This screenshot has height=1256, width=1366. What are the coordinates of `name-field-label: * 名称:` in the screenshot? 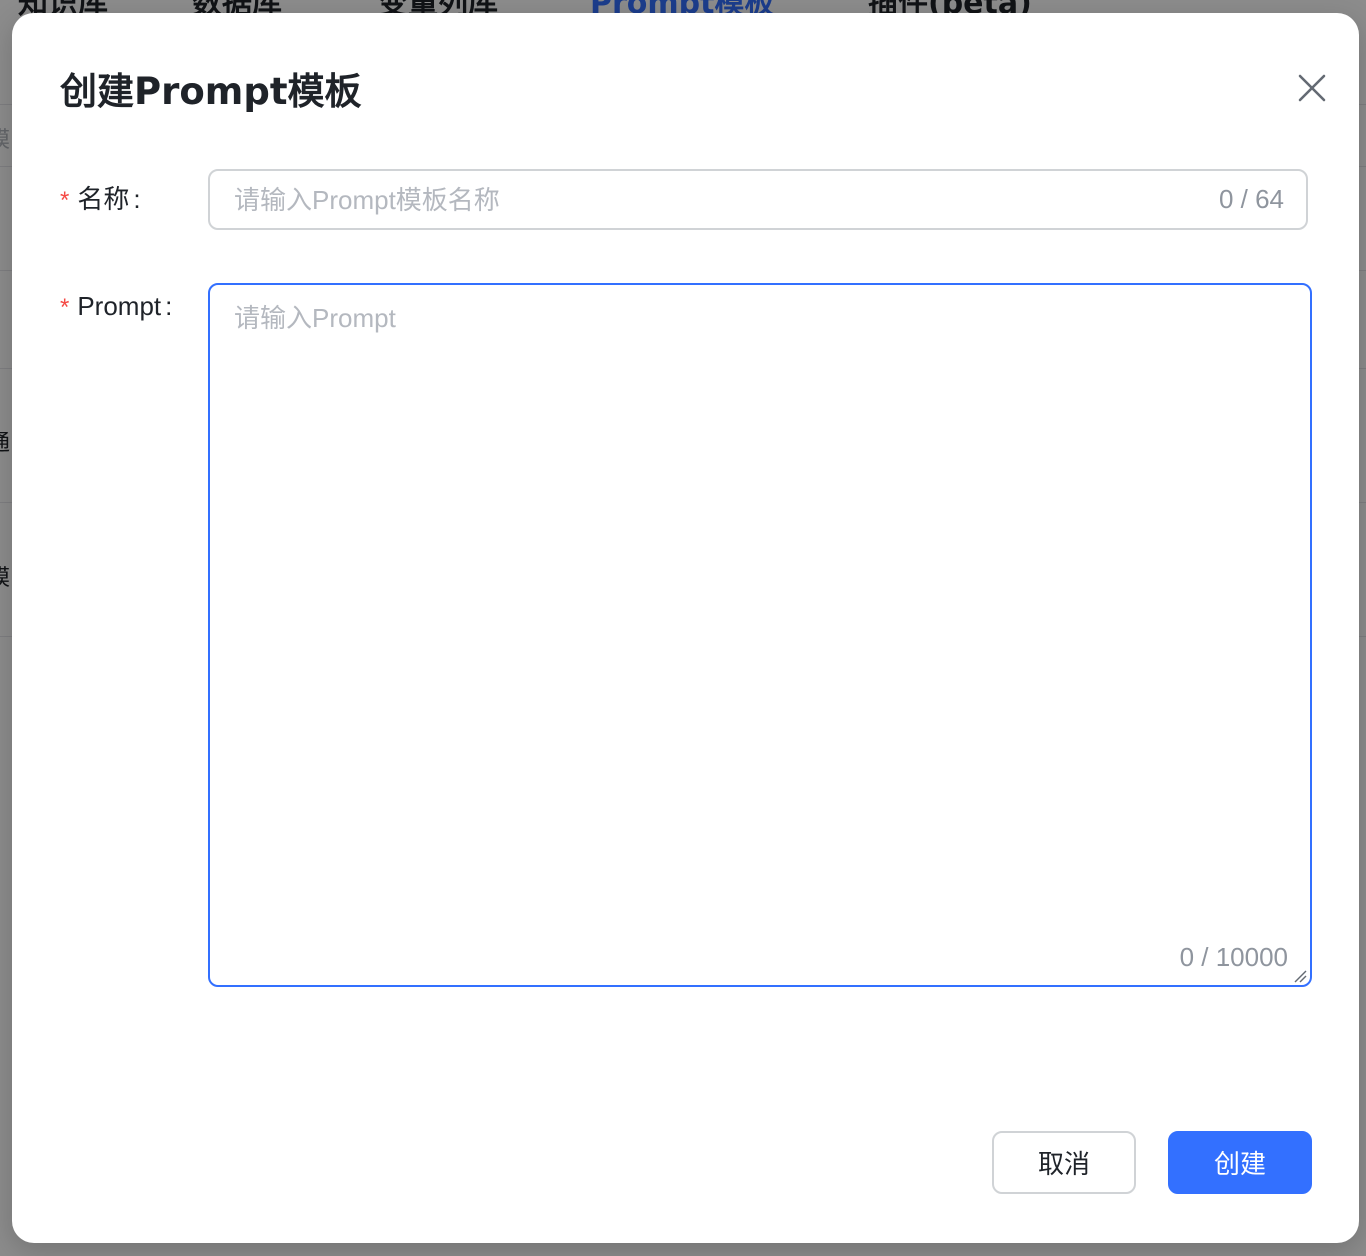 It's located at (100, 197).